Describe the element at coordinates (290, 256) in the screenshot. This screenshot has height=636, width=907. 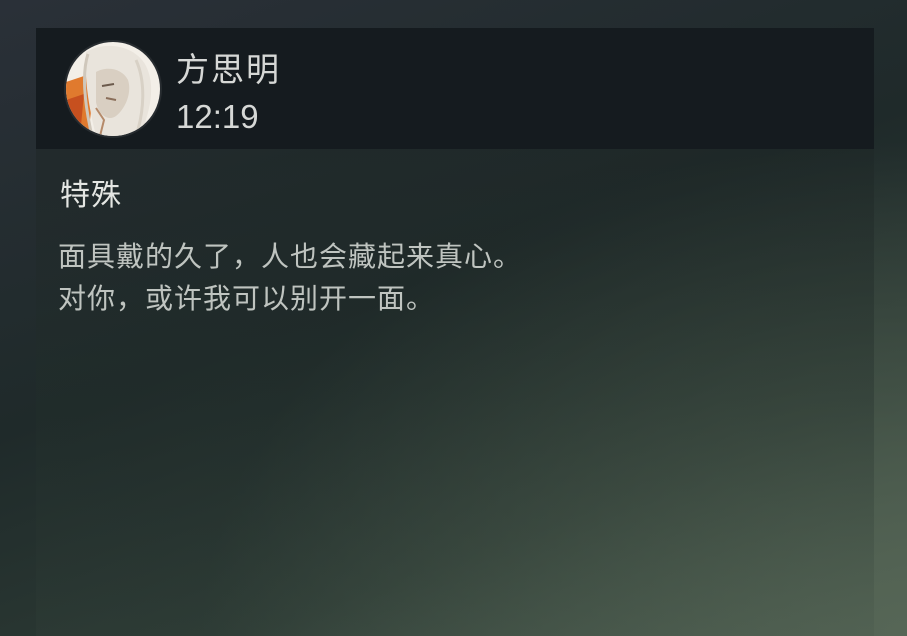
I see `message-body-line: 面具戴的久了，人也会藏起来真心。` at that location.